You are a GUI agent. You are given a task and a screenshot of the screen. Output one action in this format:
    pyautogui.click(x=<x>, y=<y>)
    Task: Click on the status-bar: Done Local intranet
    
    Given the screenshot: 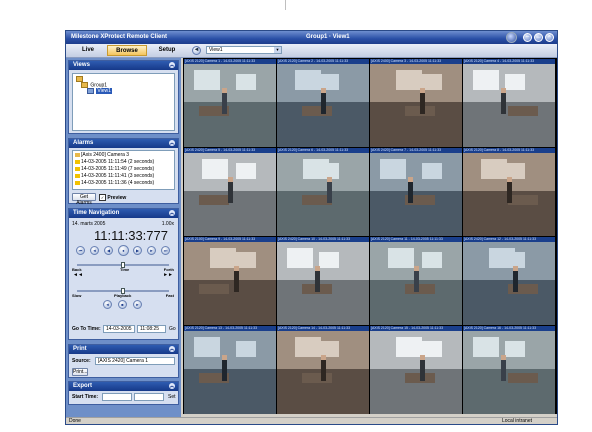 What is the action you would take?
    pyautogui.click(x=311, y=420)
    